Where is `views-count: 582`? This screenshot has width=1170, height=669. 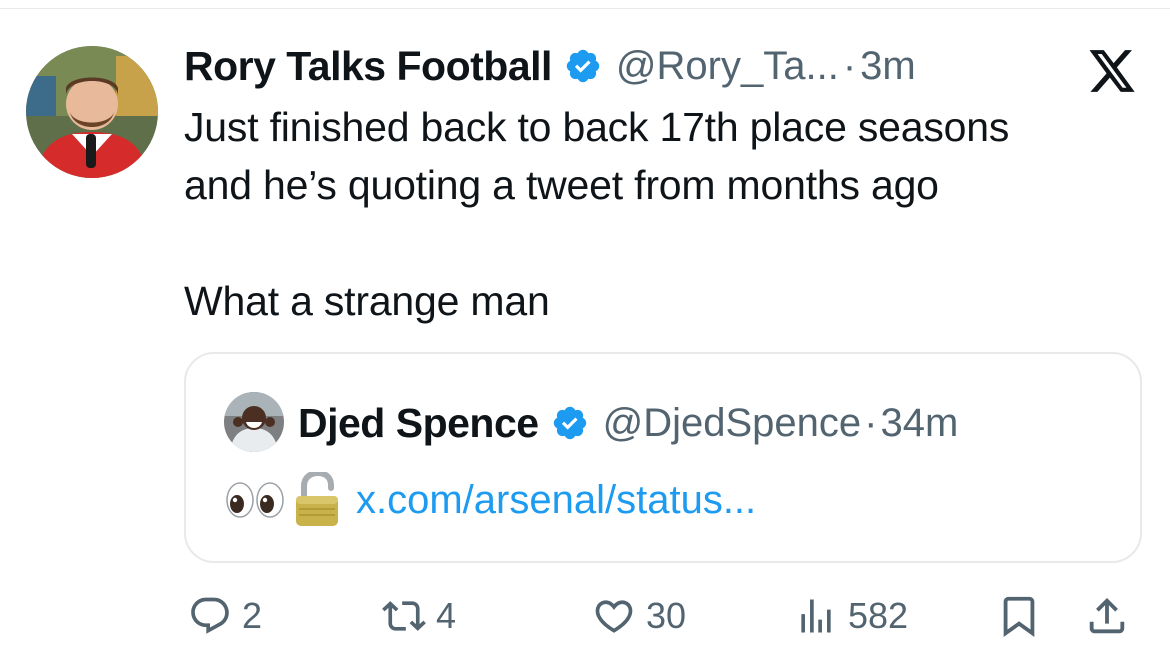
views-count: 582 is located at coordinates (878, 615).